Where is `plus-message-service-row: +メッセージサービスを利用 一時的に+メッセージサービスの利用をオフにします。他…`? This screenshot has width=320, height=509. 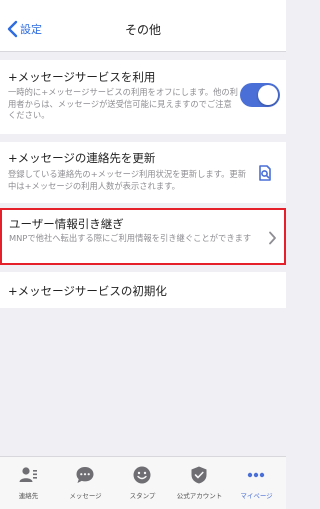 plus-message-service-row: +メッセージサービスを利用 一時的に+メッセージサービスの利用をオフにします。他… is located at coordinates (143, 97).